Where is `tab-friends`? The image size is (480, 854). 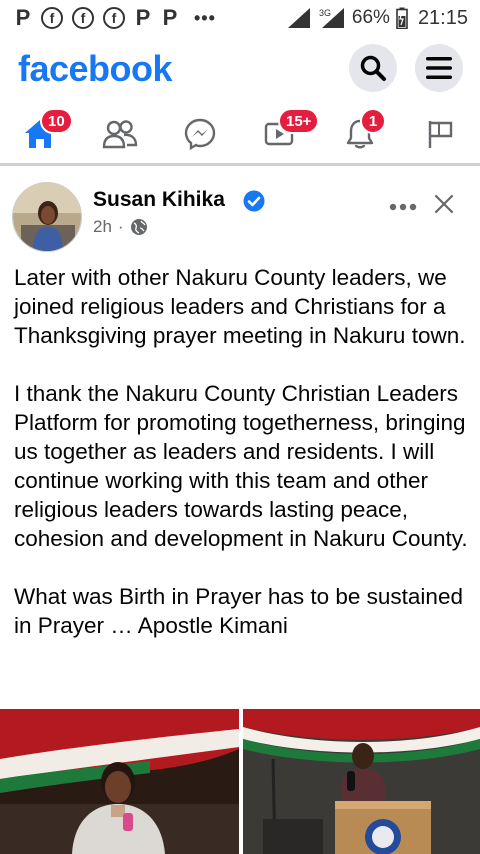
tab-friends is located at coordinates (120, 134).